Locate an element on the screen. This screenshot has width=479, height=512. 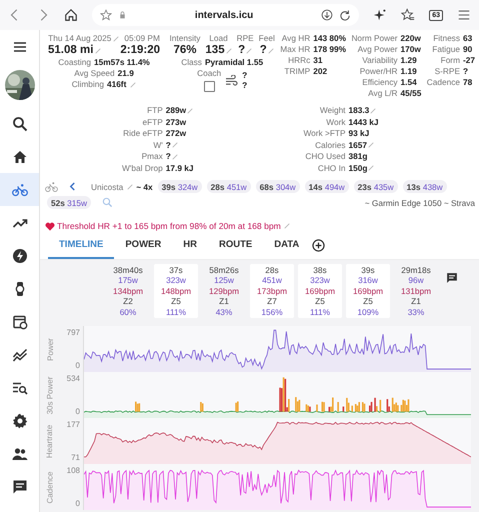
stat-label: Efficiency is located at coordinates (379, 82).